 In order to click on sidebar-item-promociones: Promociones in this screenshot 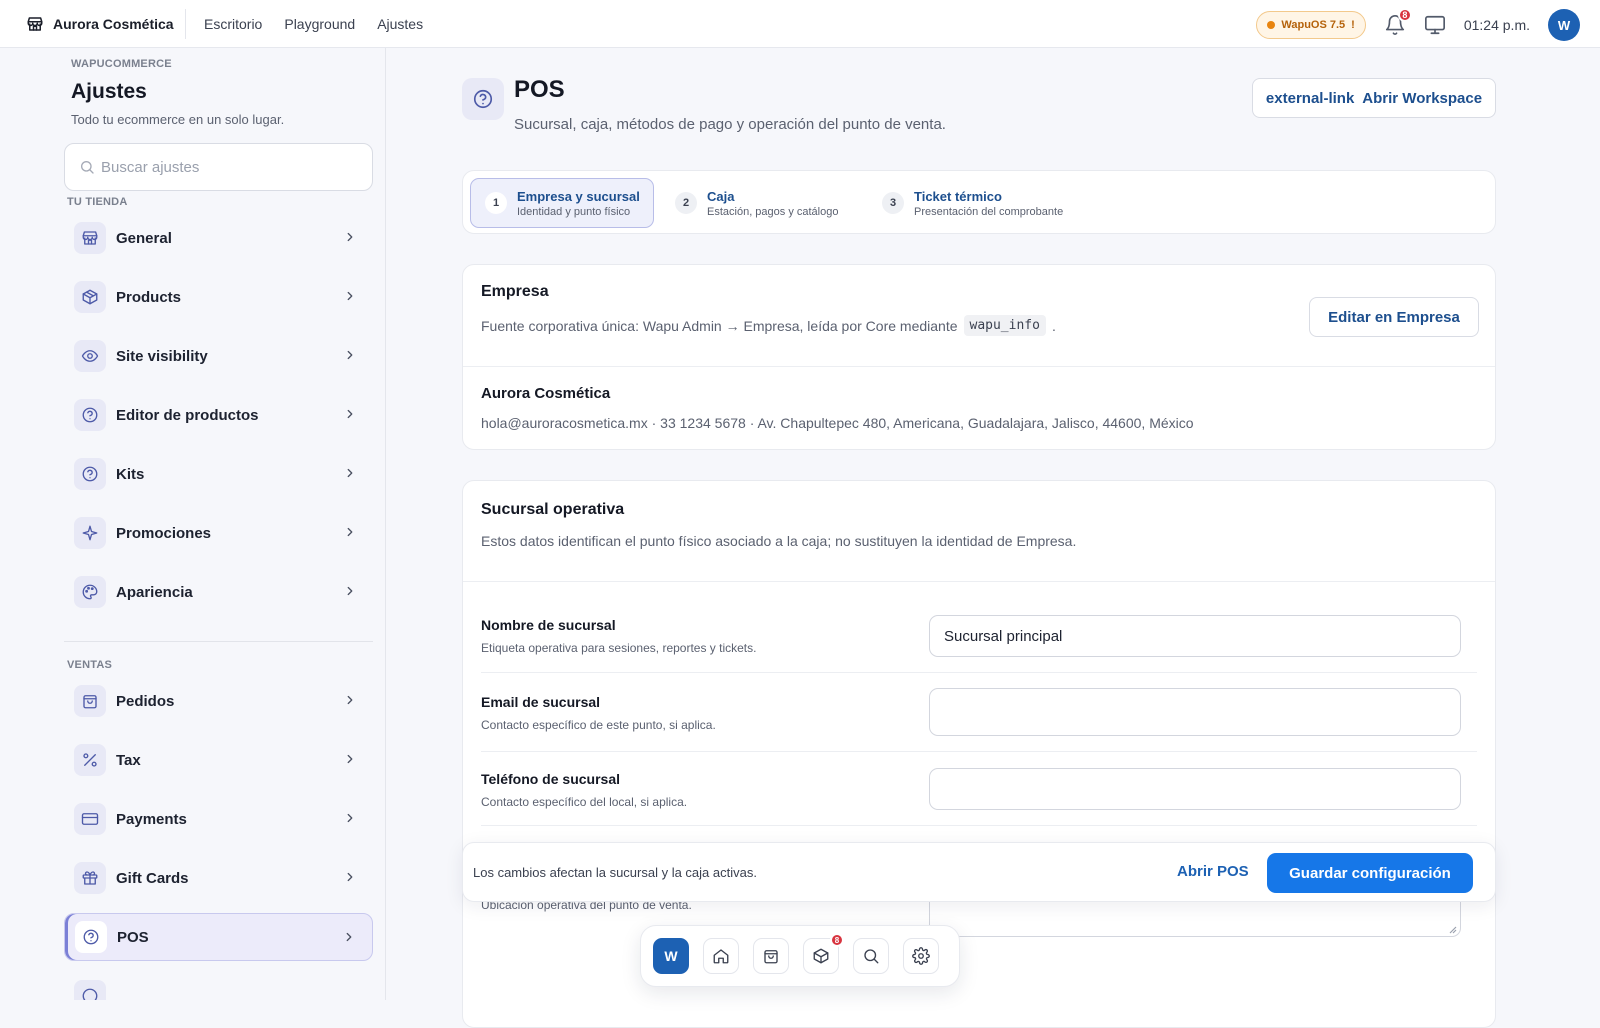, I will do `click(218, 533)`.